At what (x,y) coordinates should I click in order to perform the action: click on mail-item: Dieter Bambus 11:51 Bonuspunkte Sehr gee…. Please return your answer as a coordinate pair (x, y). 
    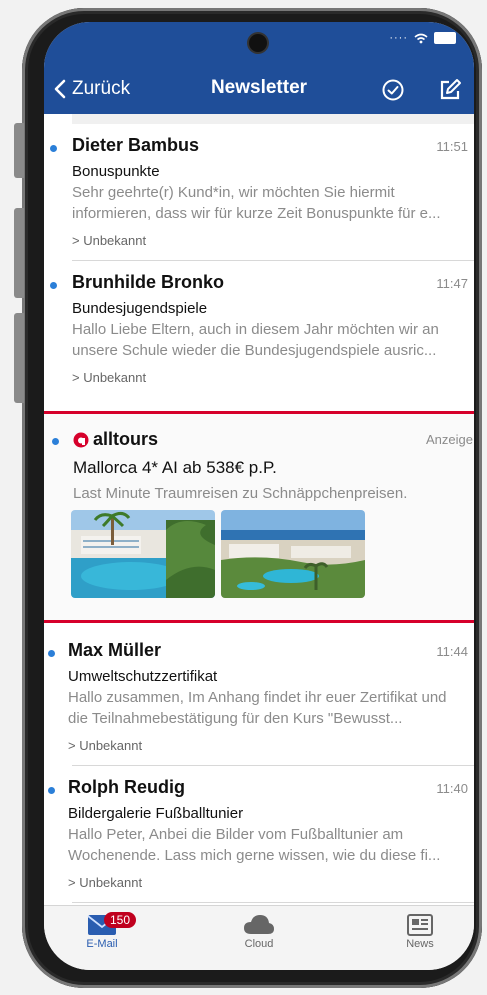
    Looking at the image, I should click on (259, 192).